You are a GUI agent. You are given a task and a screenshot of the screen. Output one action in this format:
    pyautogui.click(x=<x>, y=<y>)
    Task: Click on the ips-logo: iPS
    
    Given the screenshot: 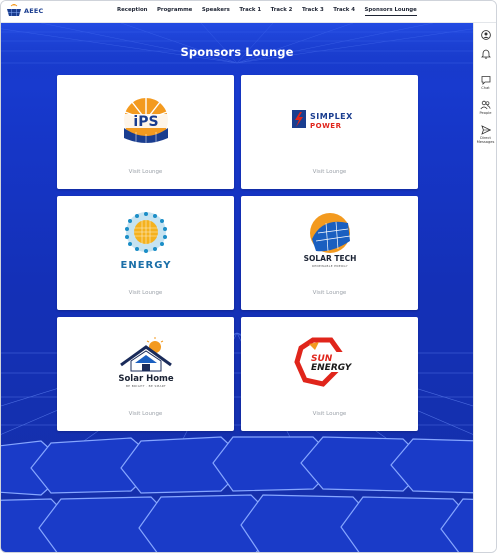 What is the action you would take?
    pyautogui.click(x=145, y=121)
    